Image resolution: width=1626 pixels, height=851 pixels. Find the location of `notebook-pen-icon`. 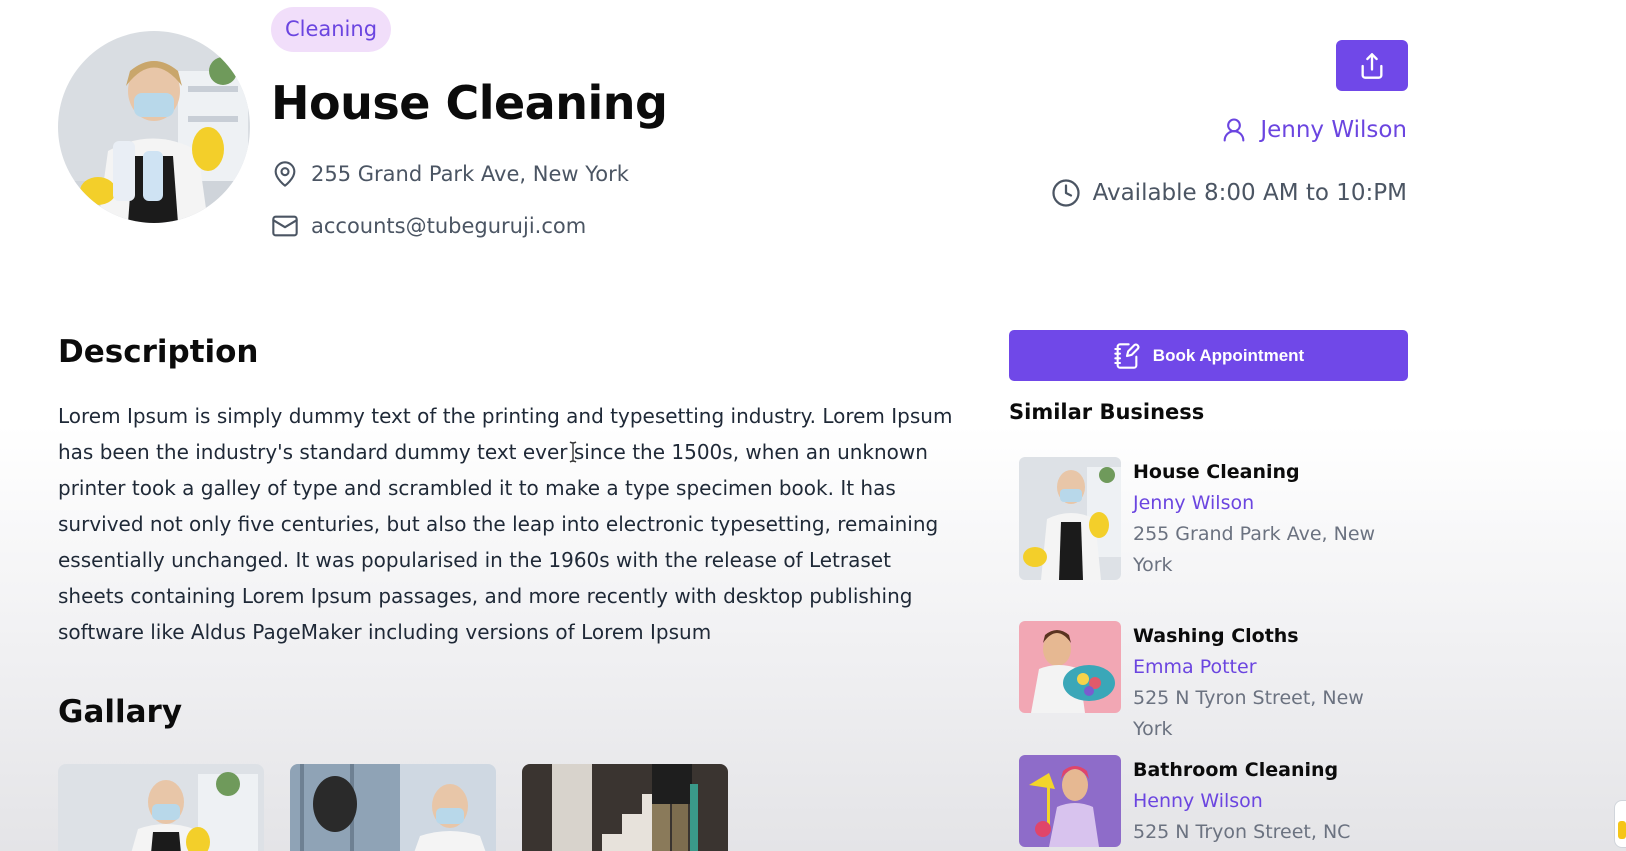

notebook-pen-icon is located at coordinates (1127, 355).